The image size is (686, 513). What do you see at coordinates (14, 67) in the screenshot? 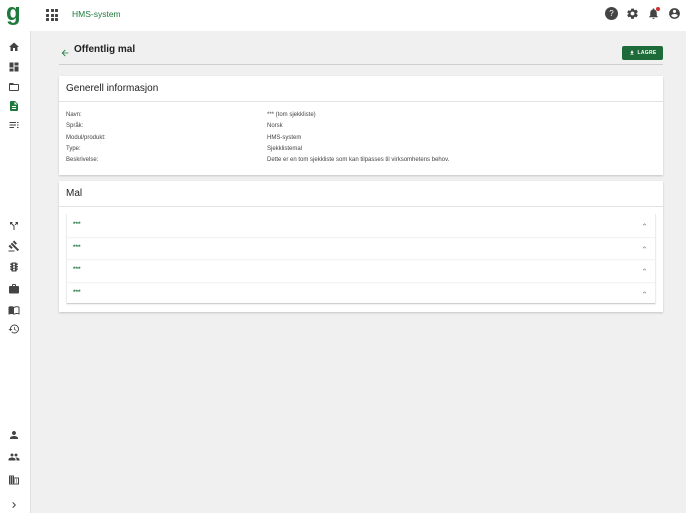
I see `dashboard-icon` at bounding box center [14, 67].